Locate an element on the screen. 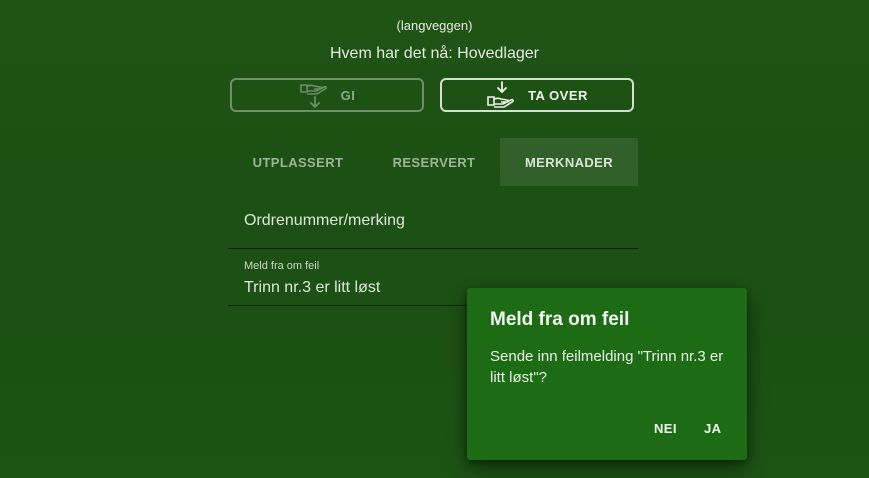 The width and height of the screenshot is (869, 478). take-over-button-label: TA OVER is located at coordinates (558, 95).